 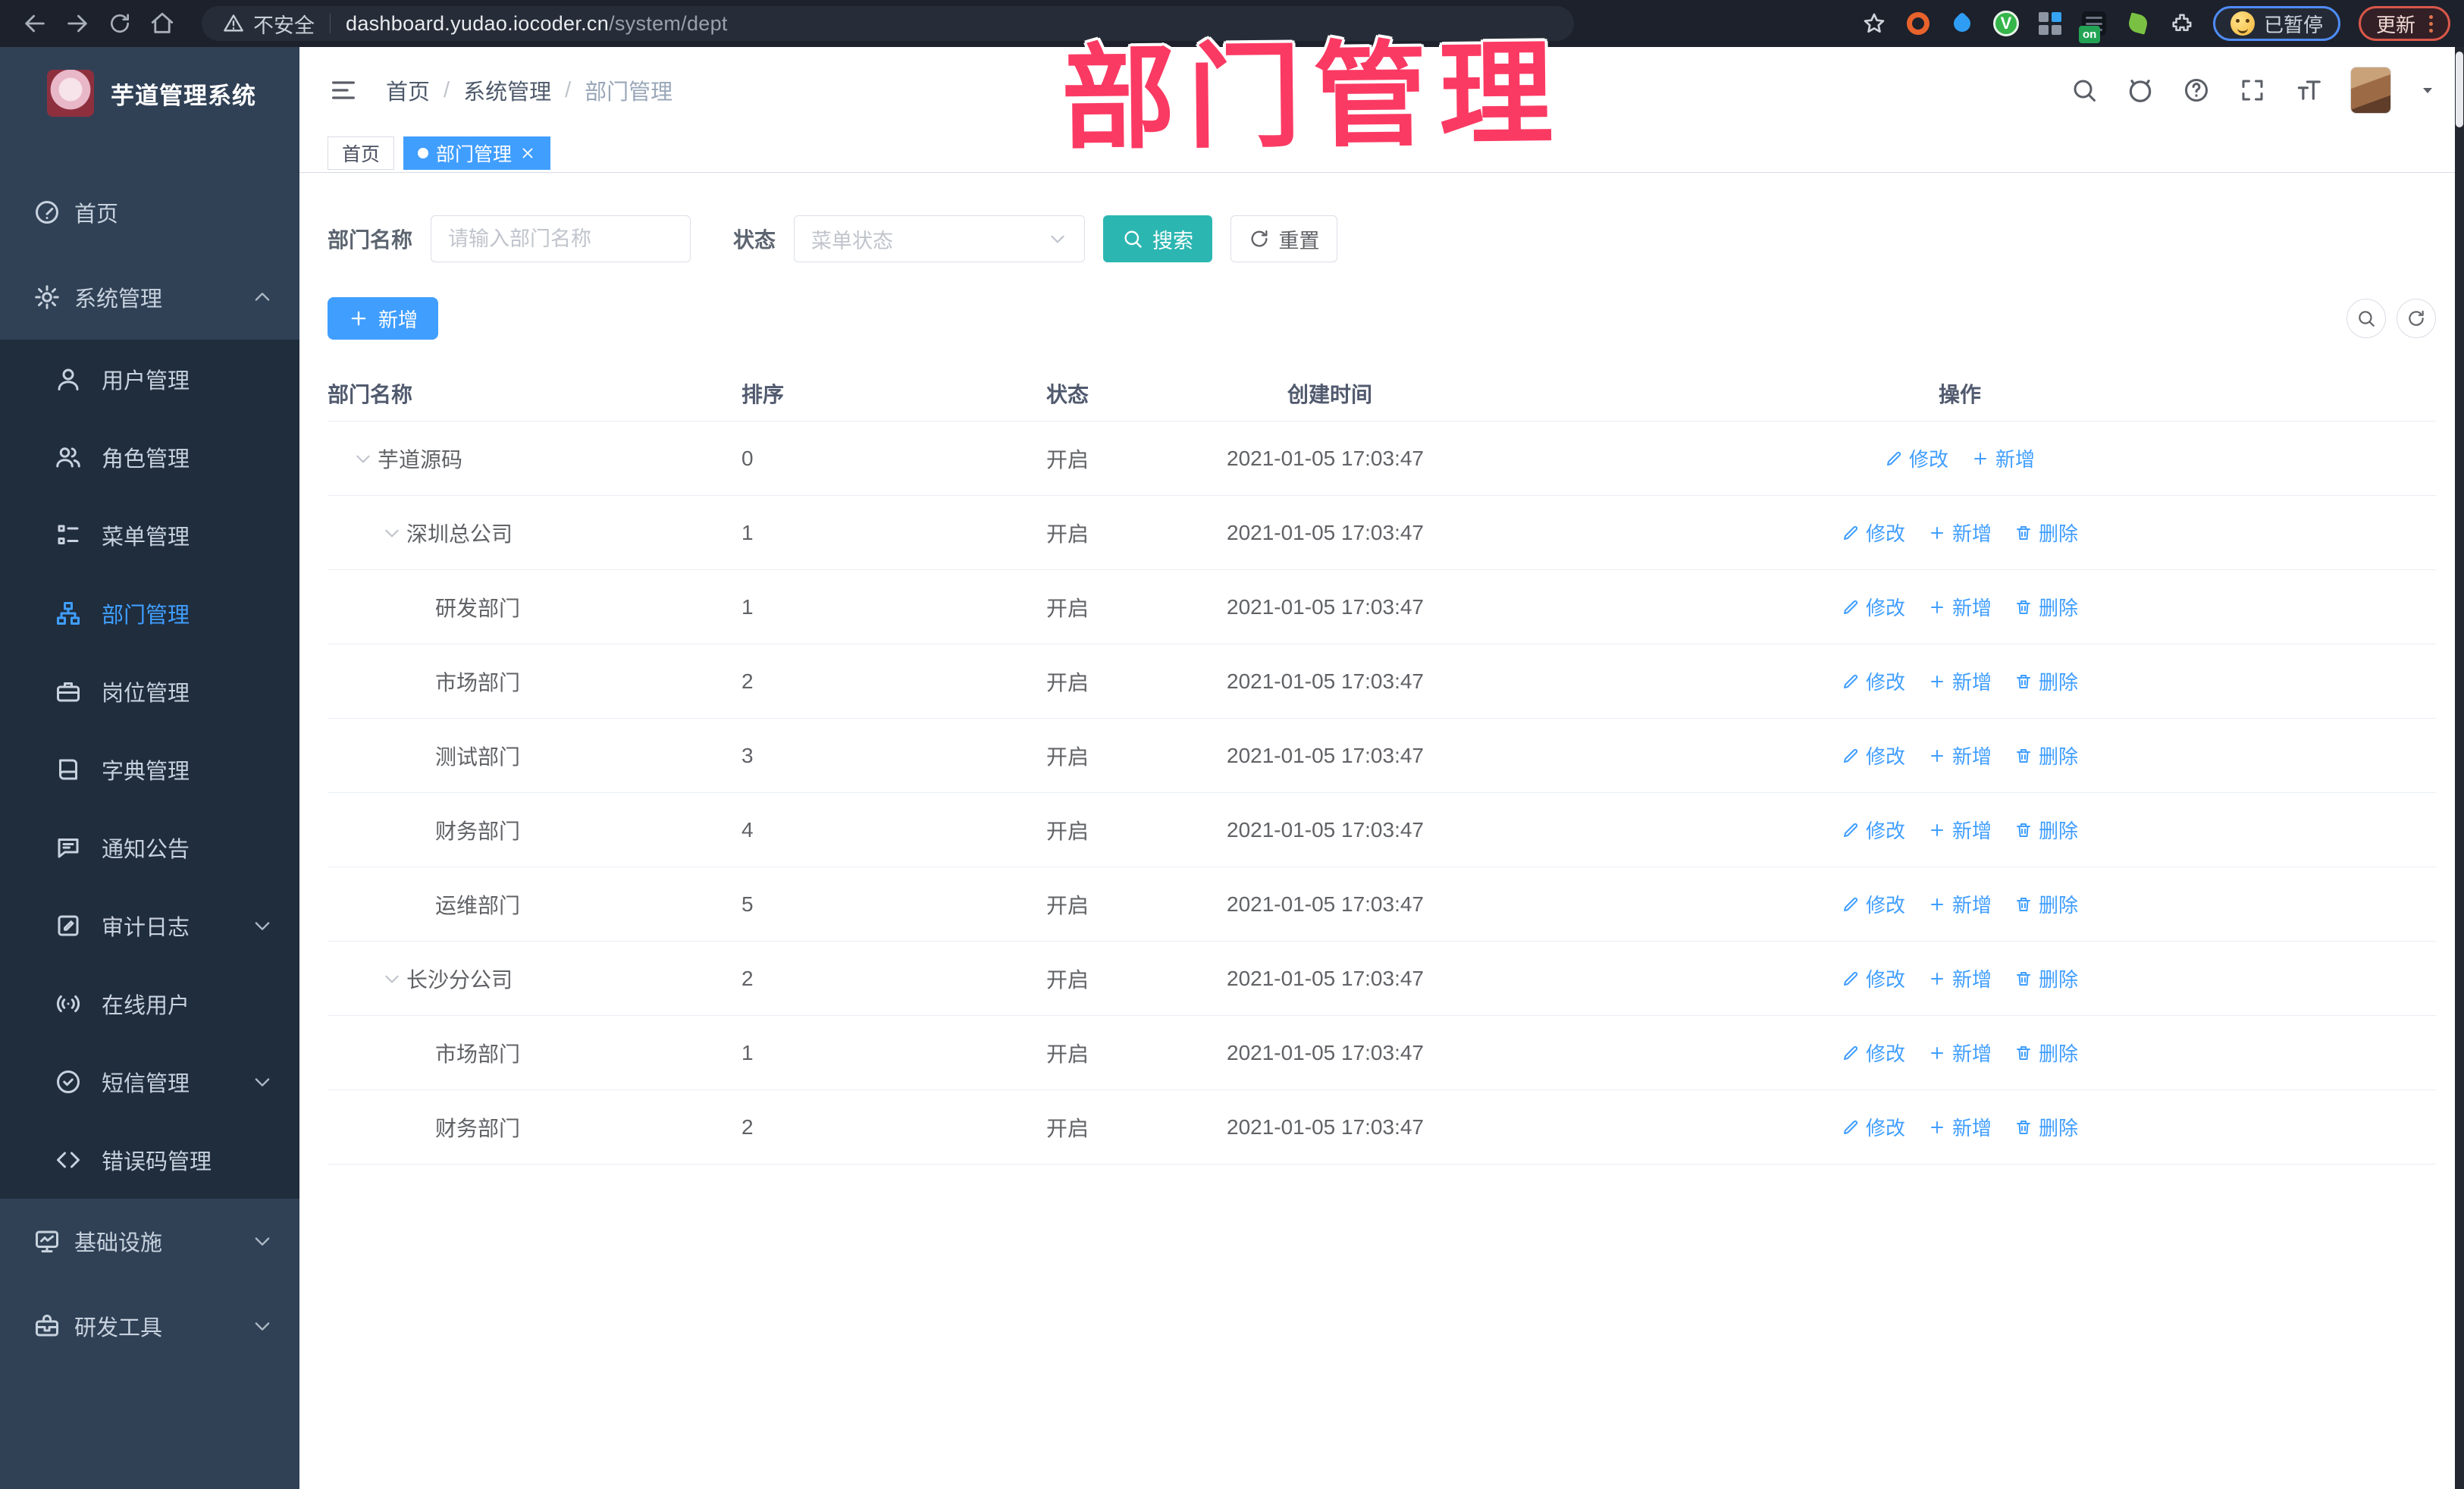 What do you see at coordinates (2276, 23) in the screenshot?
I see `profile-paused-pill: 已暂停` at bounding box center [2276, 23].